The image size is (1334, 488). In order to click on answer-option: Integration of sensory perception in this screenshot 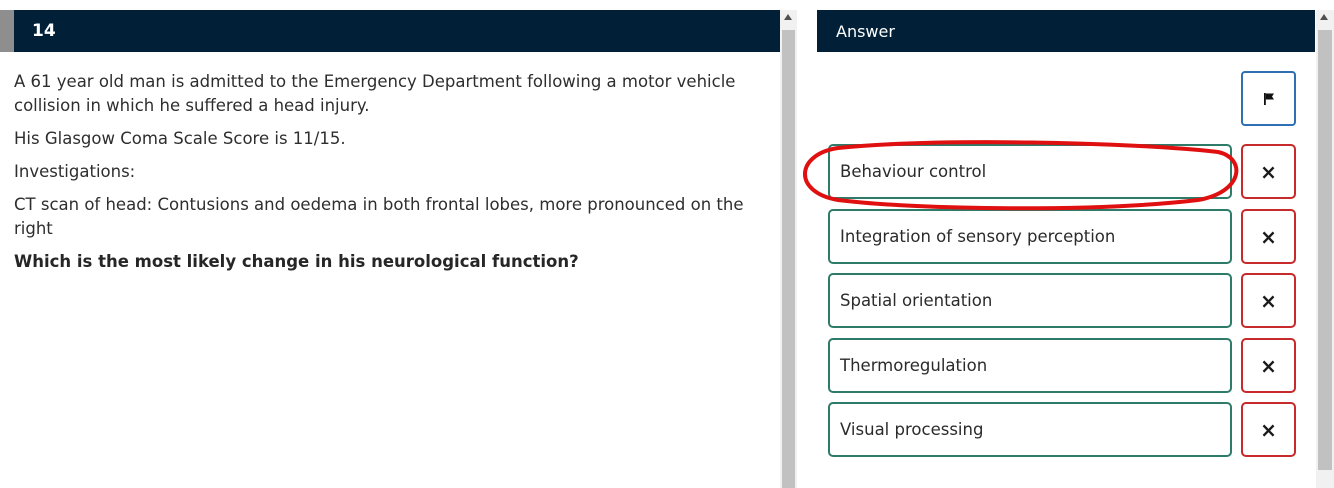, I will do `click(1030, 236)`.